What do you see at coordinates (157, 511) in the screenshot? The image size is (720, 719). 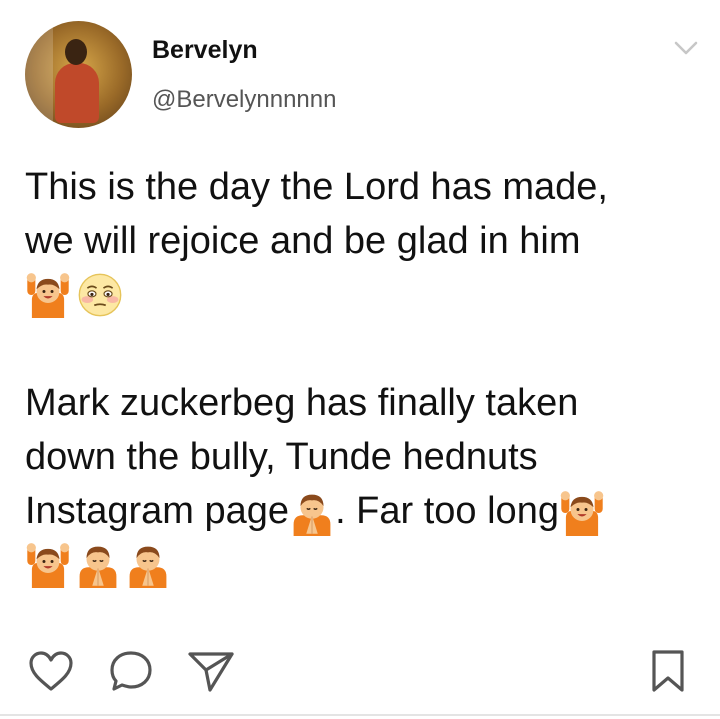 I see `tweet-line-5a: Instagram page` at bounding box center [157, 511].